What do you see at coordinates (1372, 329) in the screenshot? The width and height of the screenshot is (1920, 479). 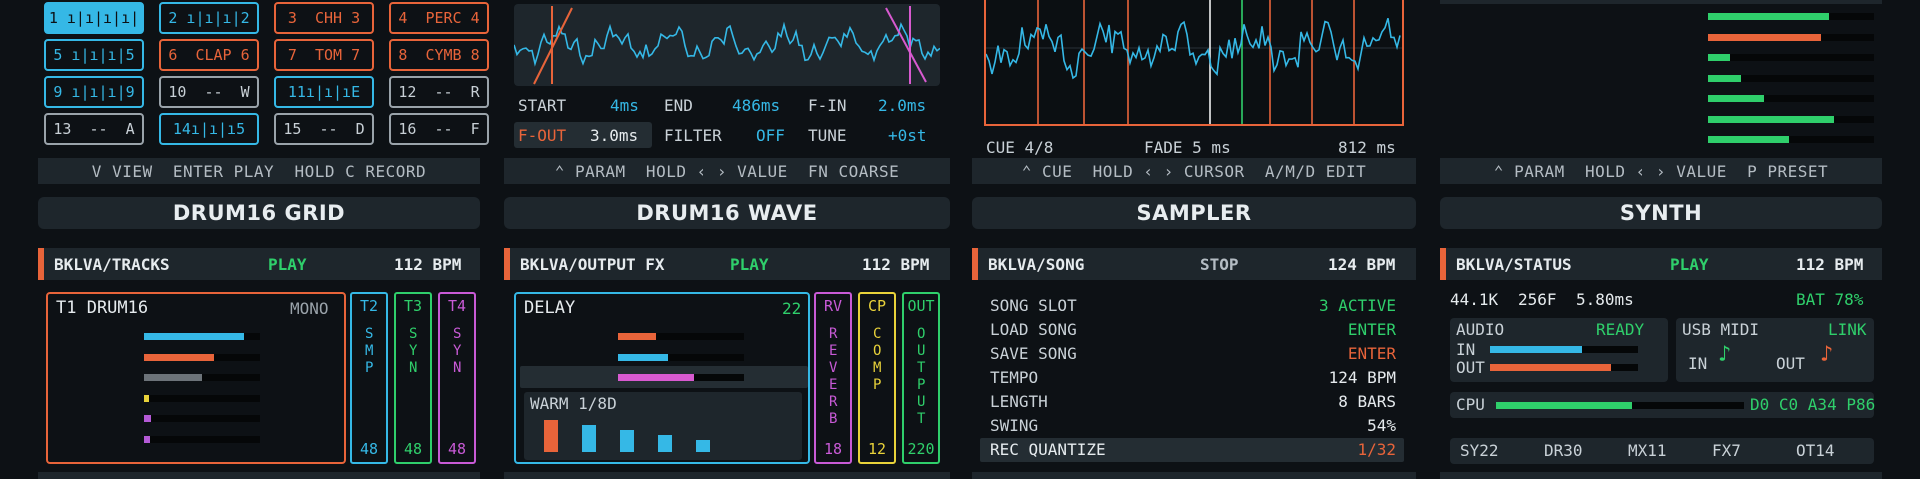 I see `song-setting-value-2: ENTER` at bounding box center [1372, 329].